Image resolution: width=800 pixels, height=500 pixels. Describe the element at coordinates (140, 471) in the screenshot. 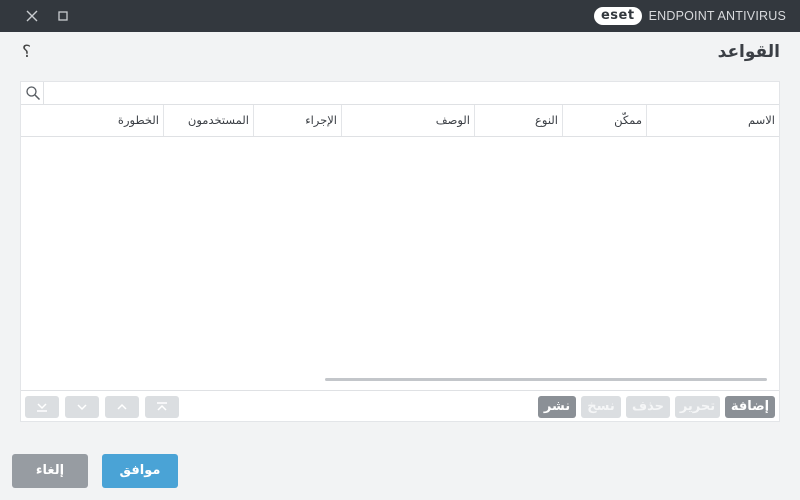

I see `ok-button: موافق` at that location.